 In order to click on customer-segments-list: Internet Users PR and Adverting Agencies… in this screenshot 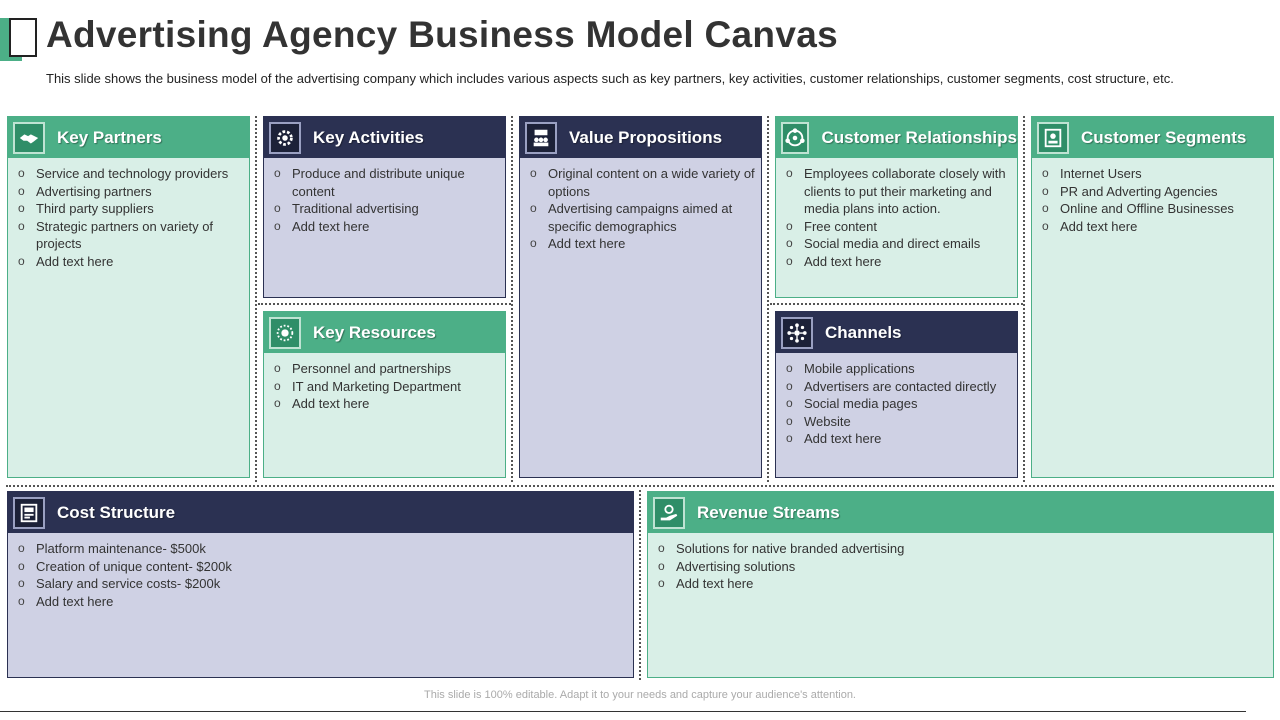, I will do `click(1154, 200)`.